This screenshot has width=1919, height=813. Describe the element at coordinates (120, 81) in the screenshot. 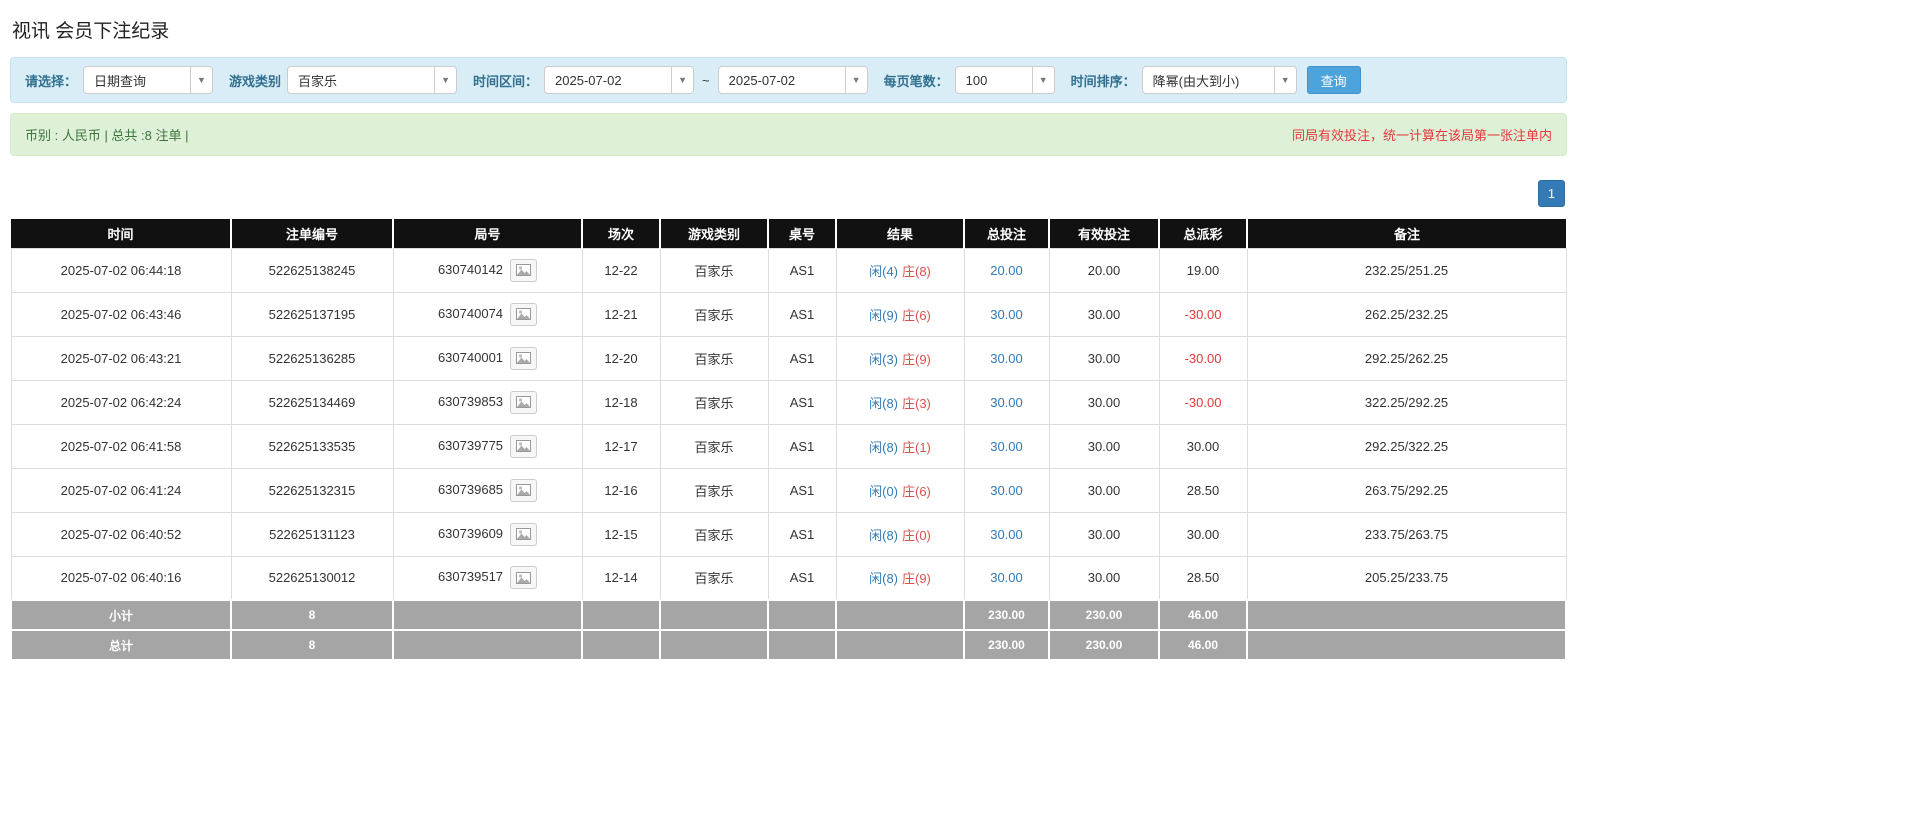

I see `query-type-value: 日期查询` at that location.